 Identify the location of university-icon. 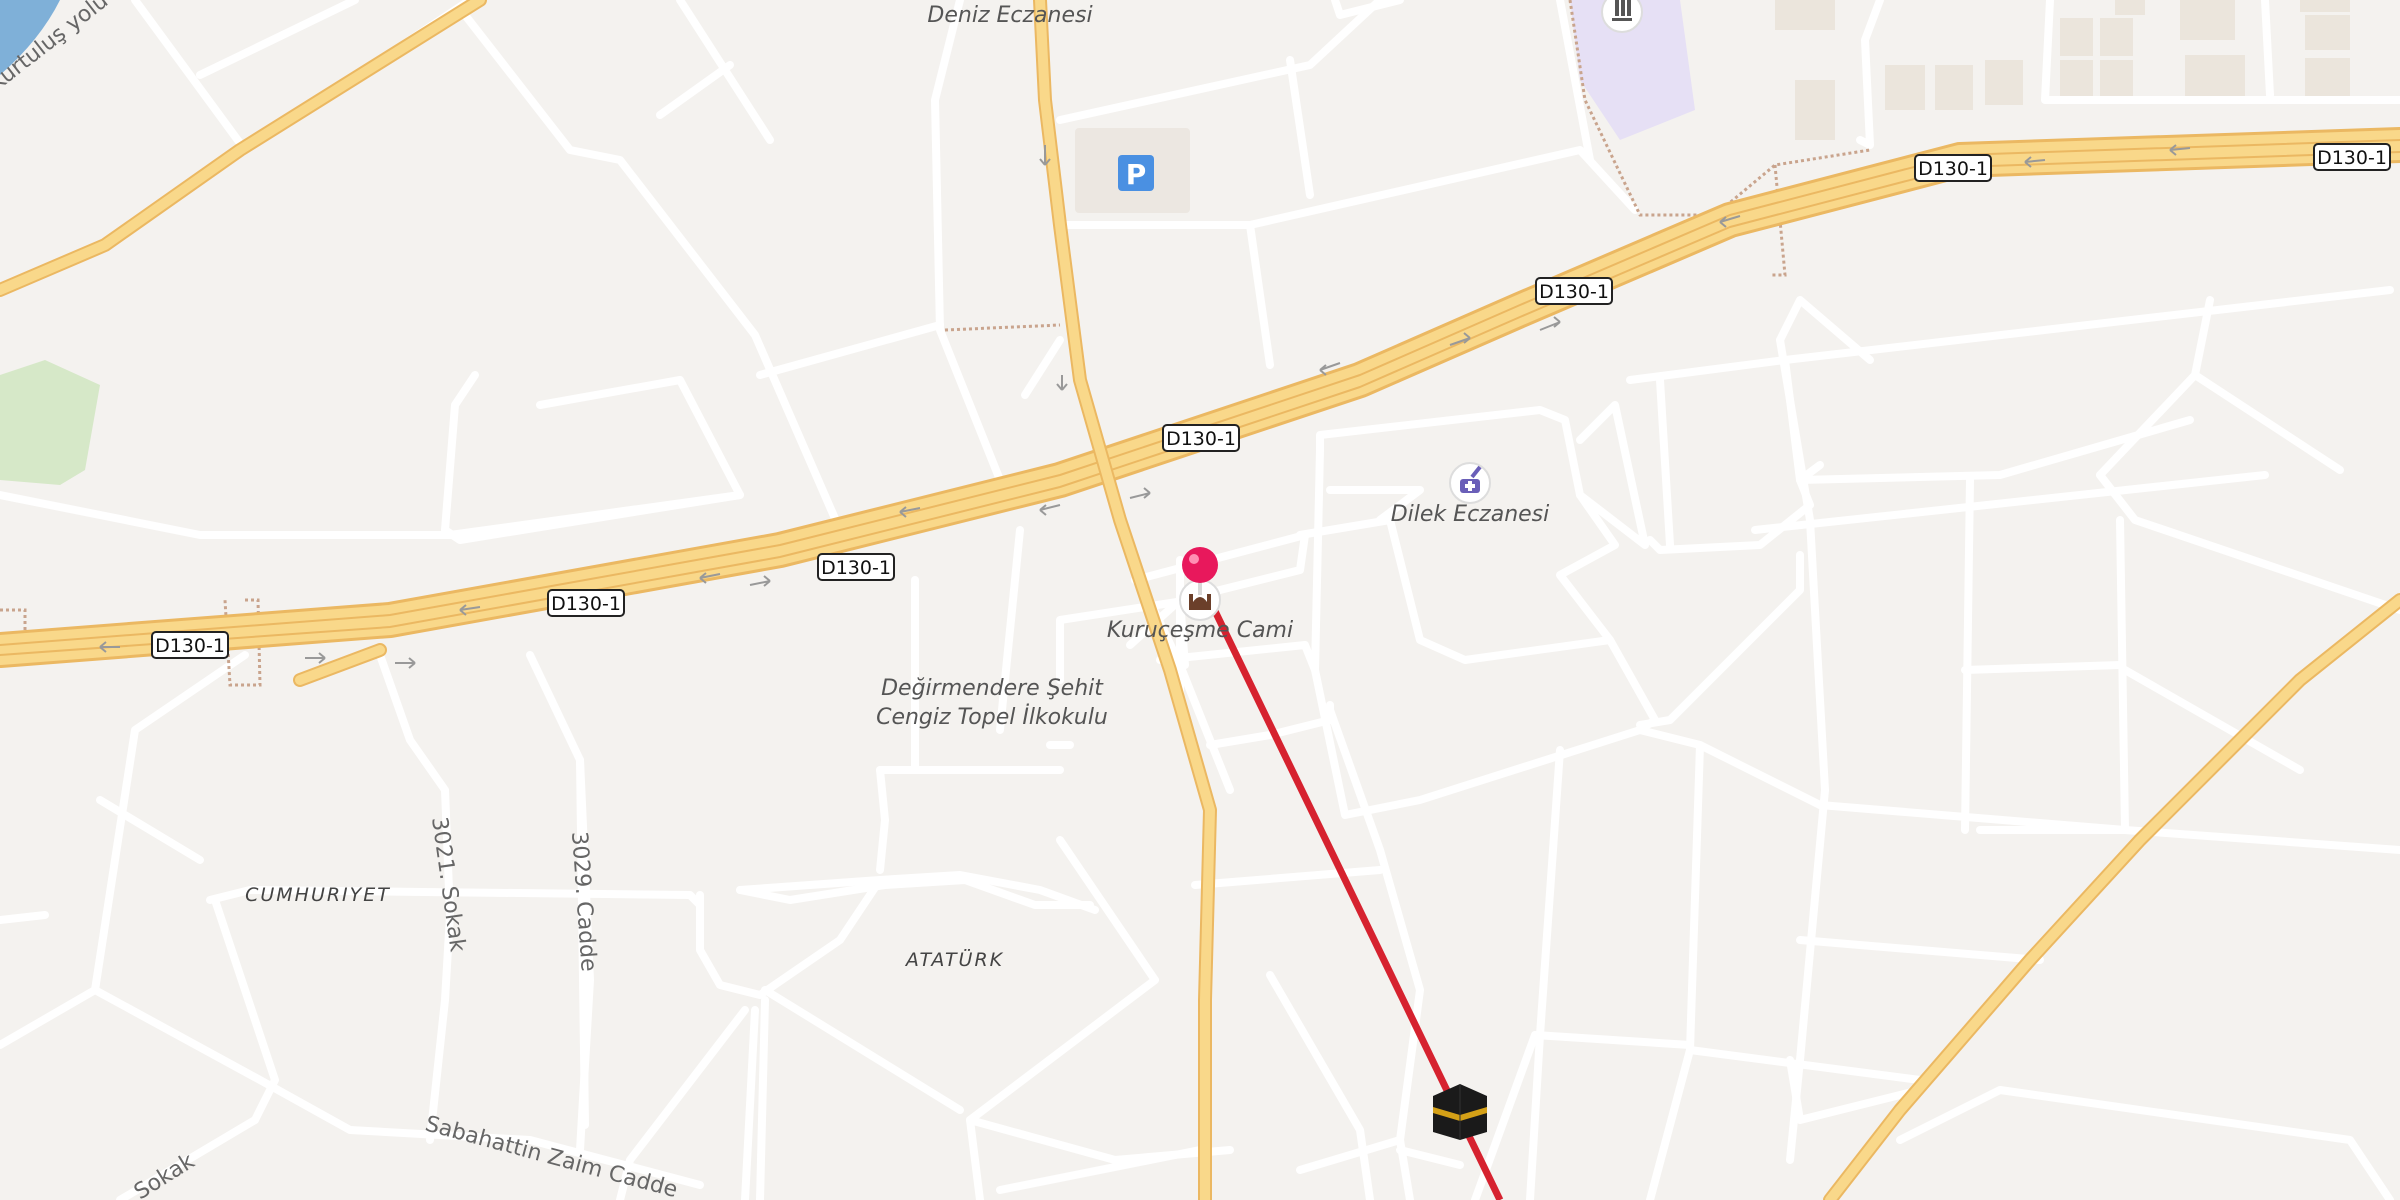
(1622, 16).